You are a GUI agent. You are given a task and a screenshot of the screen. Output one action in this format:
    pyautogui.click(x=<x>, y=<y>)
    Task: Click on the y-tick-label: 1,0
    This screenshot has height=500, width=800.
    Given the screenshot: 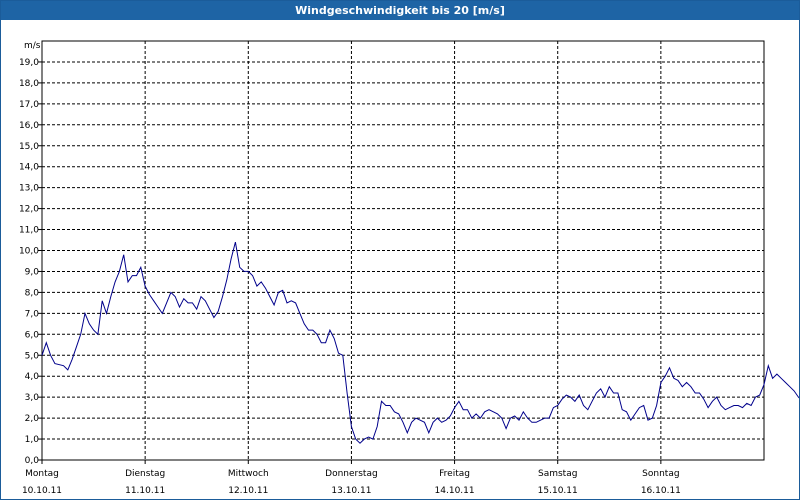 What is the action you would take?
    pyautogui.click(x=32, y=440)
    